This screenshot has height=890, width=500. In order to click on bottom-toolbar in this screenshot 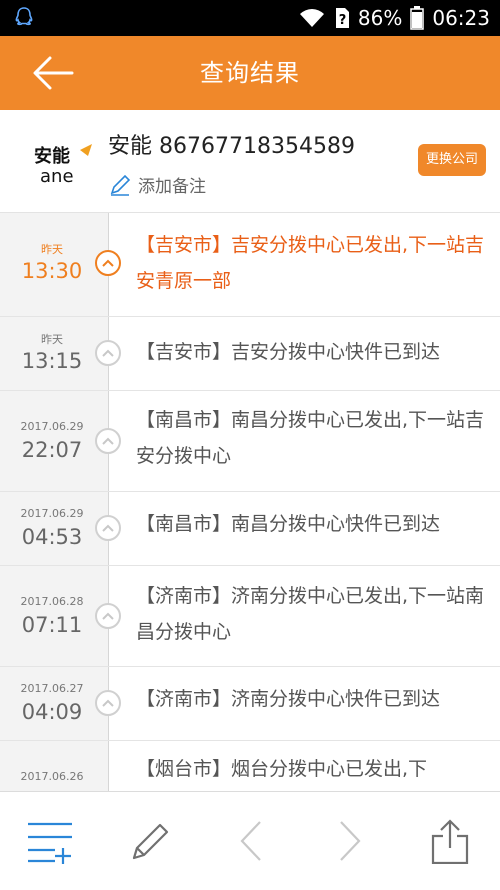, I will do `click(250, 840)`.